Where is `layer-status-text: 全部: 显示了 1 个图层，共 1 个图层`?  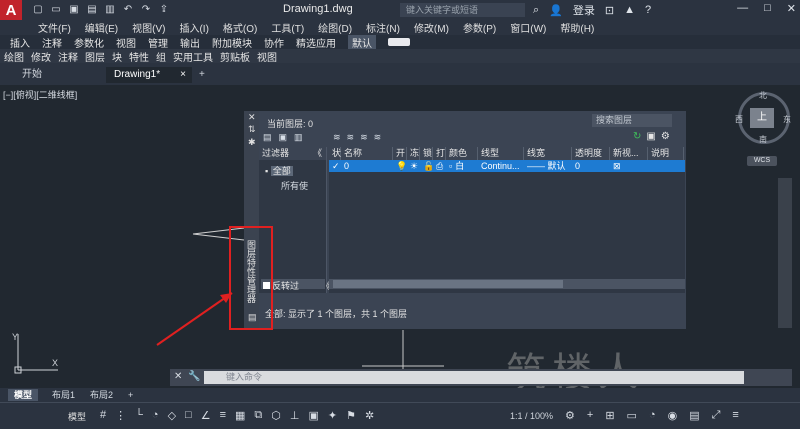 layer-status-text: 全部: 显示了 1 个图层，共 1 个图层 is located at coordinates (336, 314).